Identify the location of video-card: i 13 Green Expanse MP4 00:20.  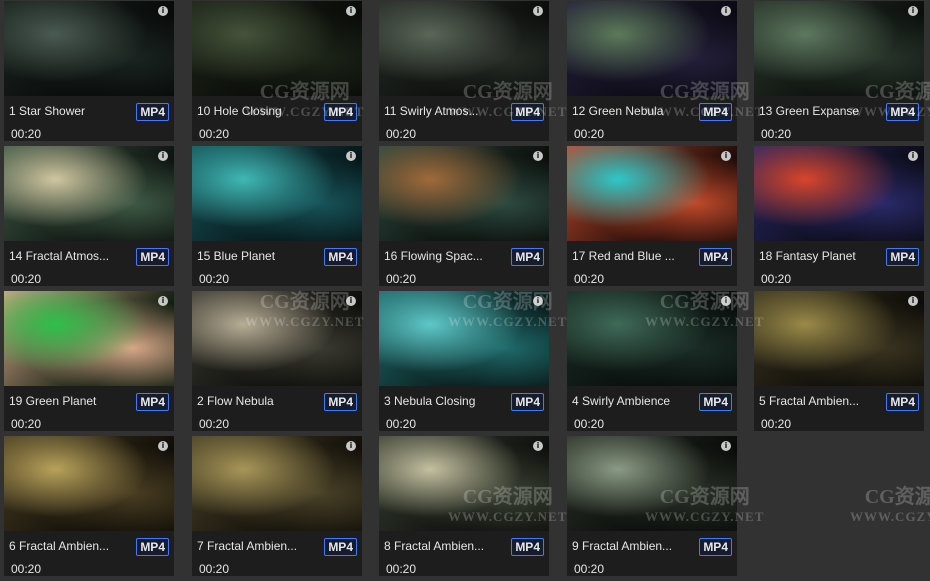
(839, 71).